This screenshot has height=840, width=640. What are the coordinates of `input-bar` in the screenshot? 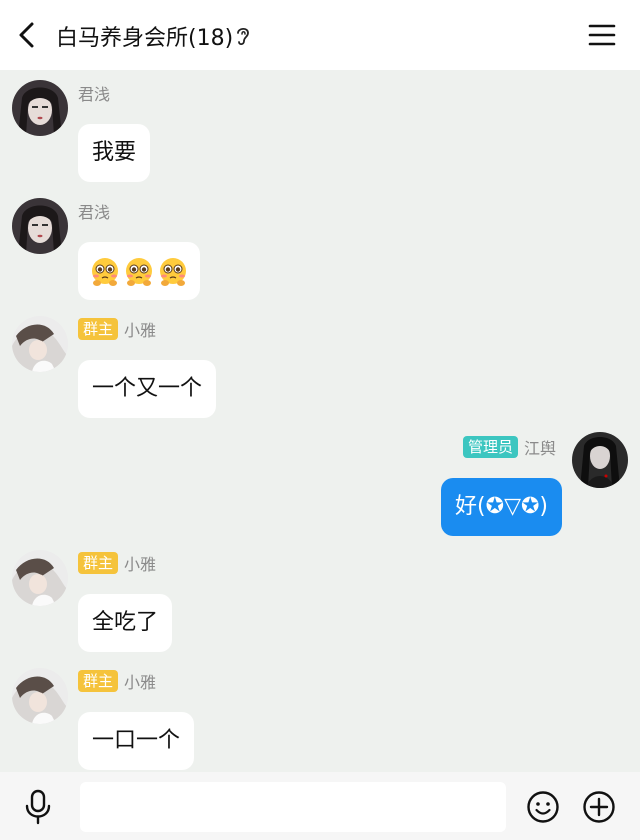 It's located at (320, 806).